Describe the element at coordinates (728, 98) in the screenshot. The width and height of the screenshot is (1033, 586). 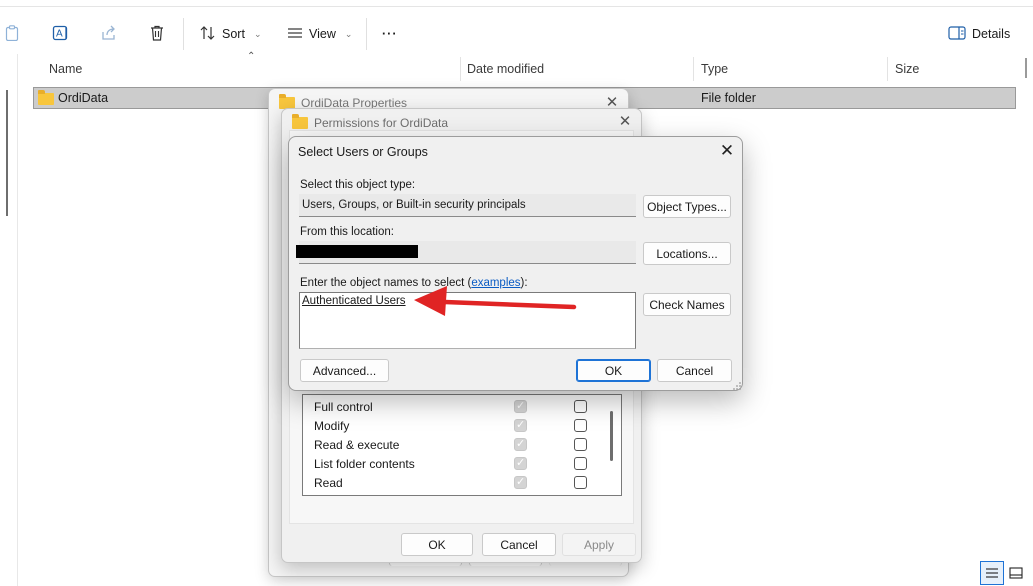
I see `file-type: File folder` at that location.